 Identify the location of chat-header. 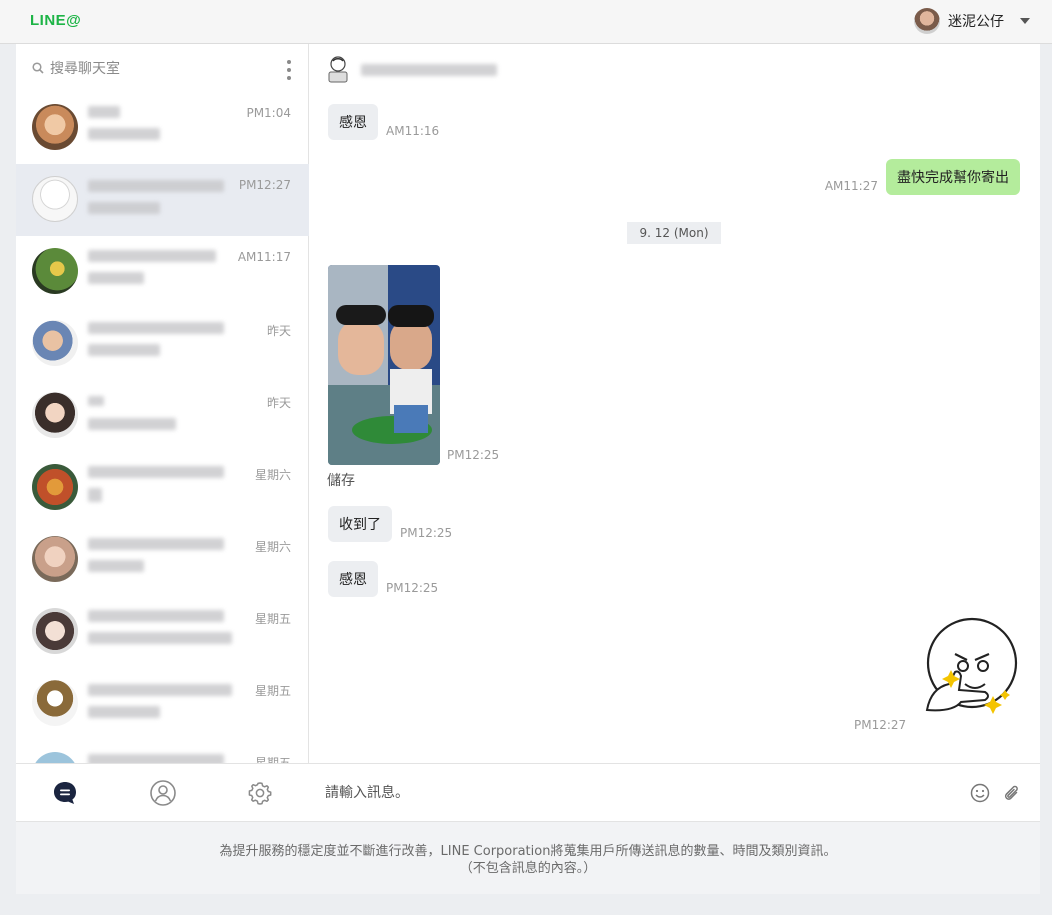
(674, 69).